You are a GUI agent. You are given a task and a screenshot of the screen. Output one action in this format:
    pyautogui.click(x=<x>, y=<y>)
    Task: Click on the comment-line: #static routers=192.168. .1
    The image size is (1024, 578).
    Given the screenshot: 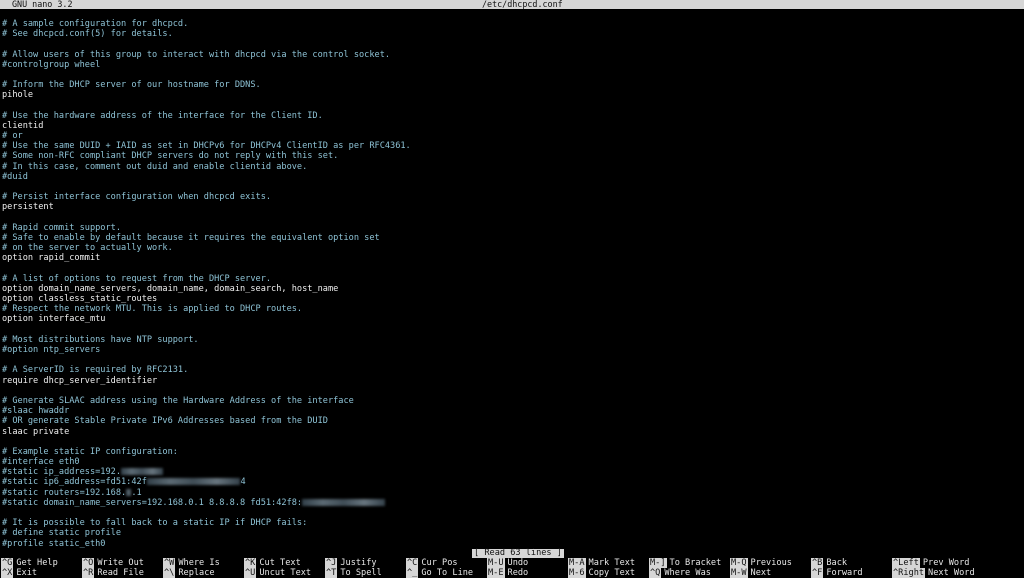 What is the action you would take?
    pyautogui.click(x=512, y=493)
    